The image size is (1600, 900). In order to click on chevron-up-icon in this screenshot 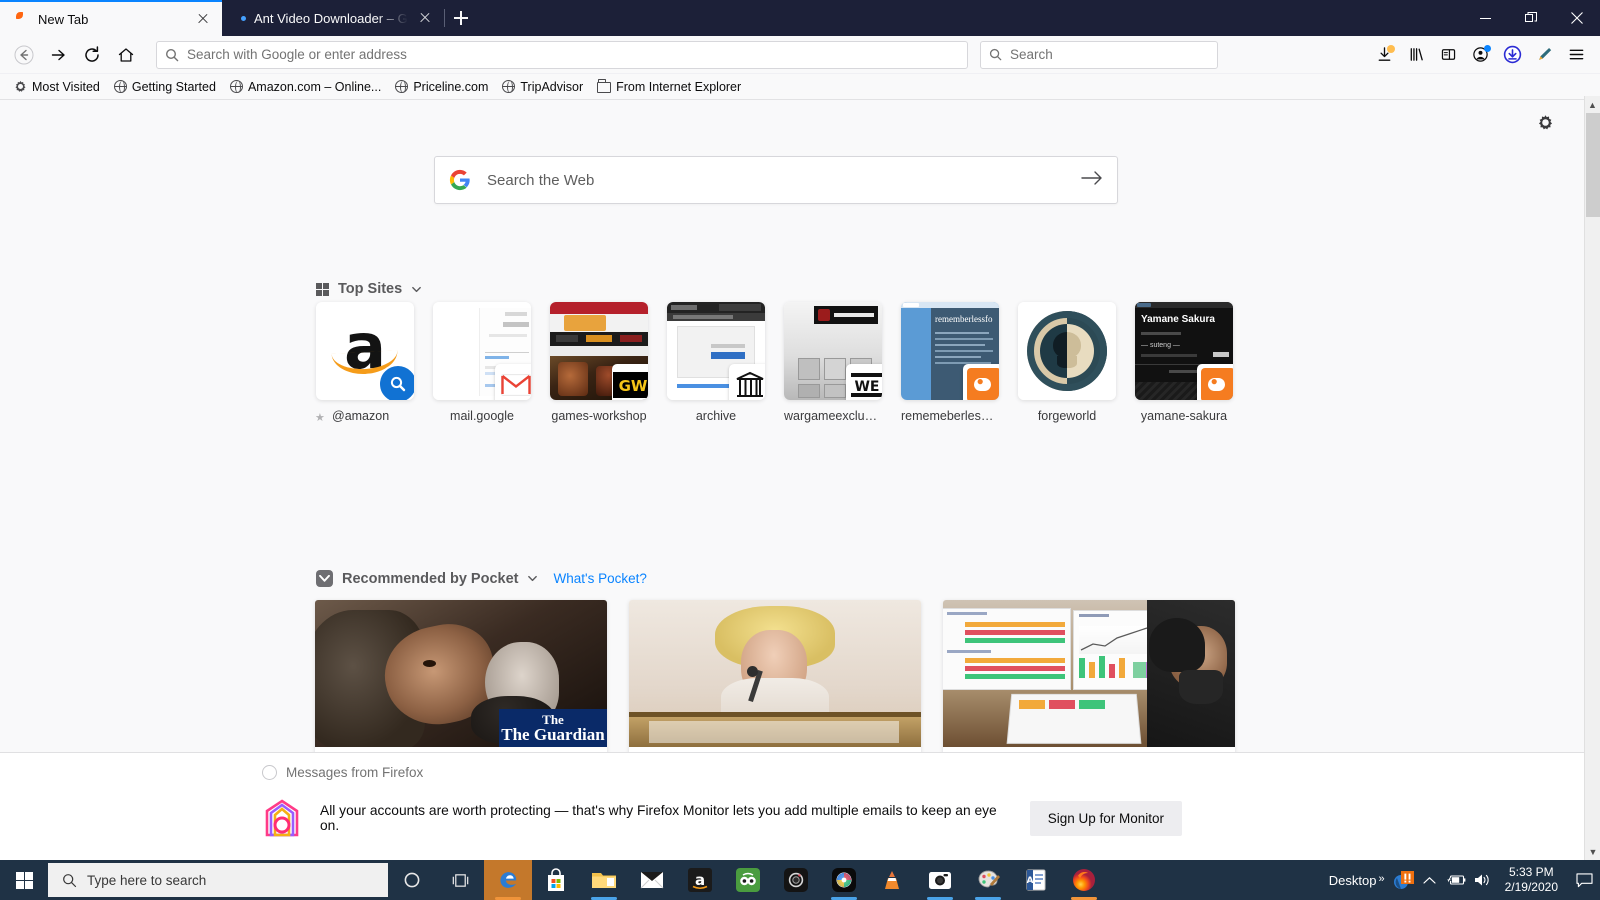, I will do `click(1430, 880)`.